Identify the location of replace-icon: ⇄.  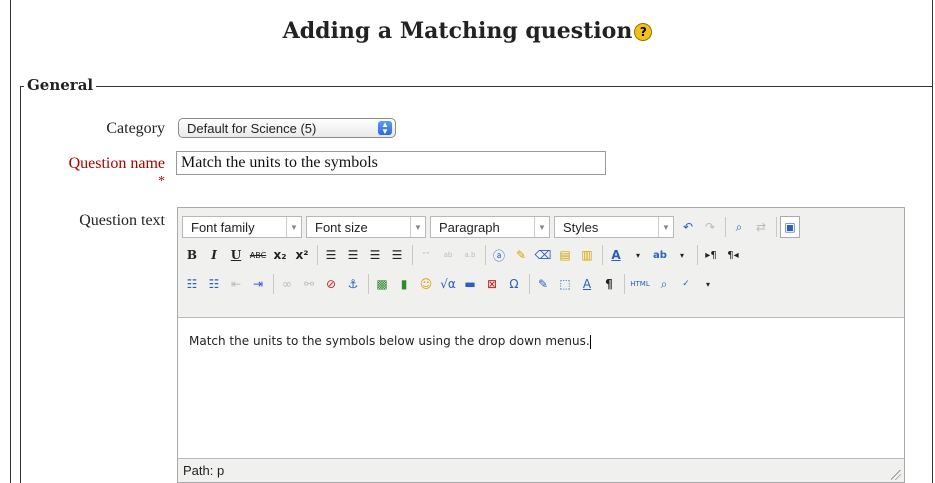
(761, 227).